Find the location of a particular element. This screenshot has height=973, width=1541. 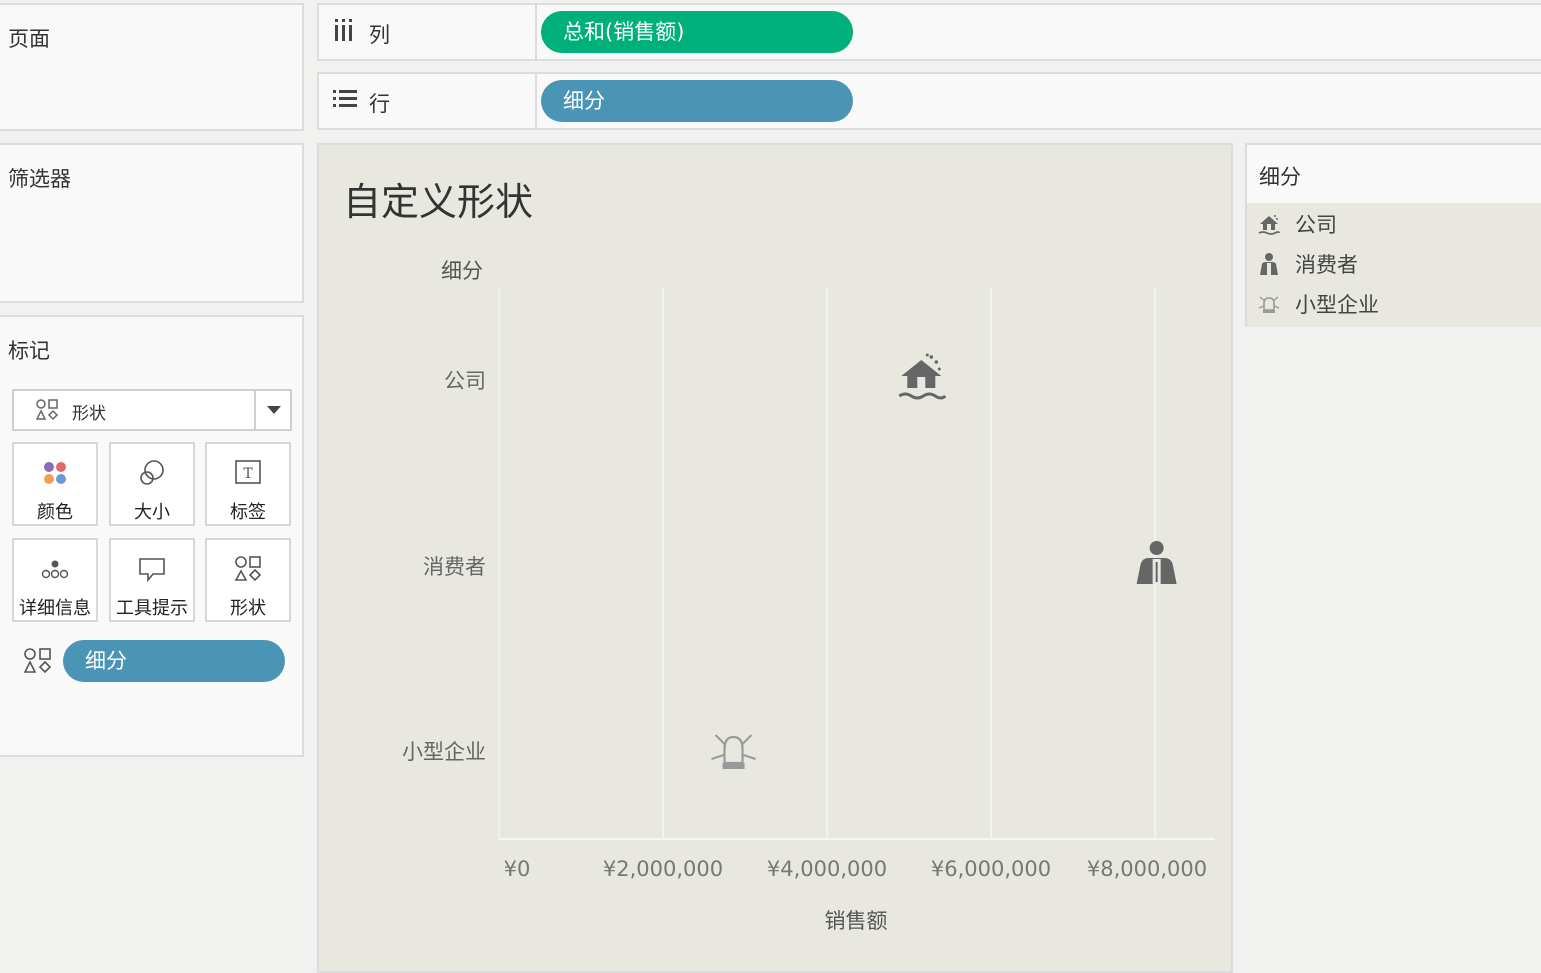

legend-title: 细分 is located at coordinates (1280, 177).